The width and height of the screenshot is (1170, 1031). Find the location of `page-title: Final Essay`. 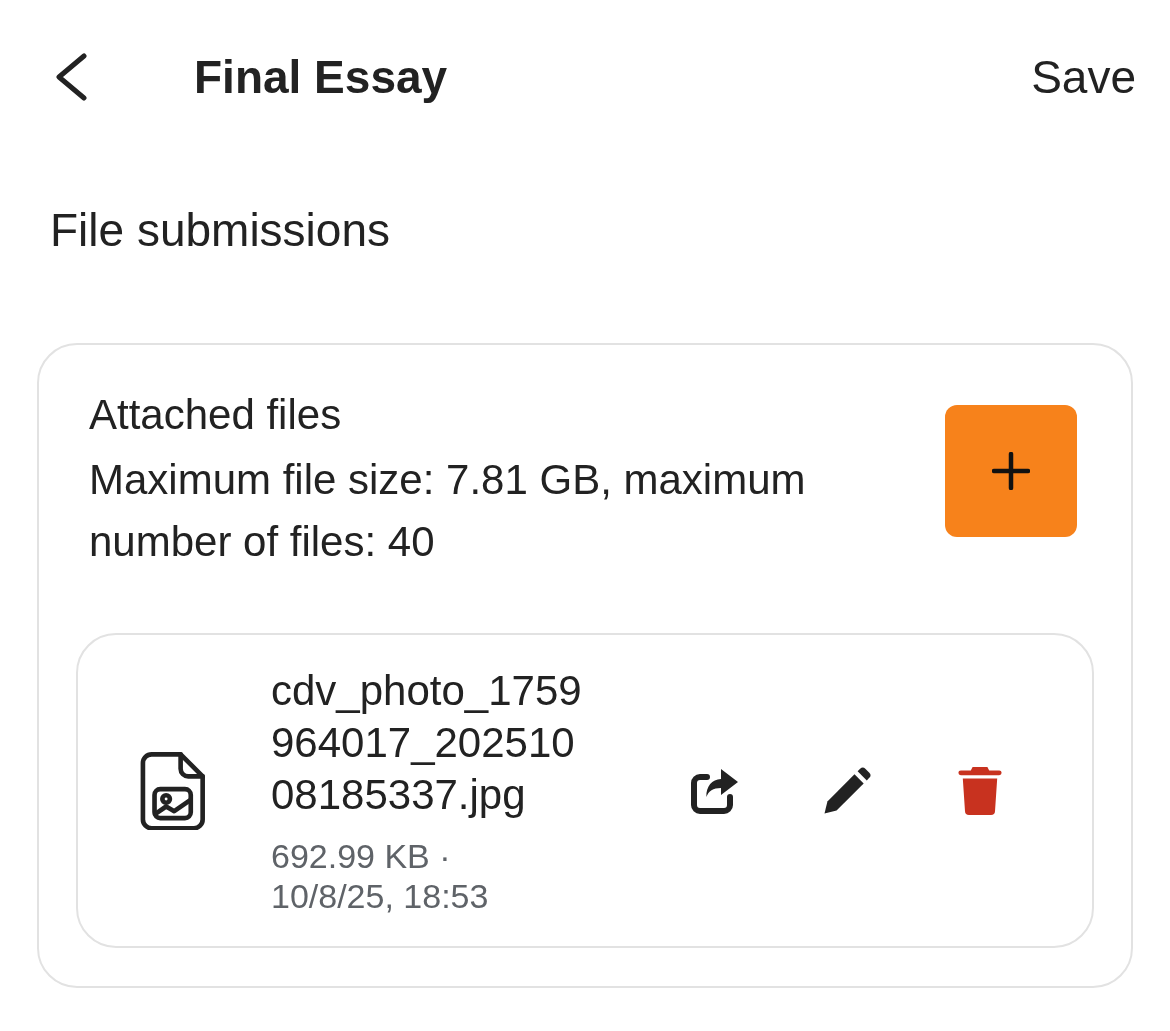

page-title: Final Essay is located at coordinates (321, 77).